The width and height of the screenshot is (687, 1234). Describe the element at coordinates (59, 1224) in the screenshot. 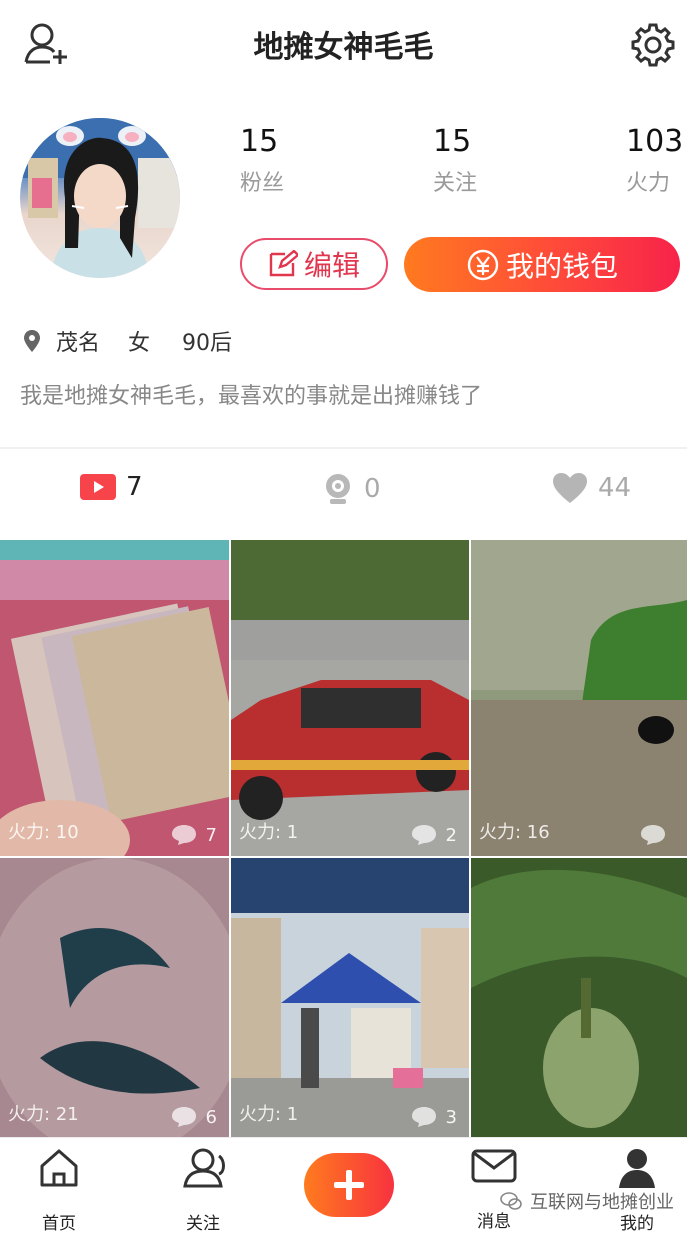

I see `nav-home-label: 首页` at that location.